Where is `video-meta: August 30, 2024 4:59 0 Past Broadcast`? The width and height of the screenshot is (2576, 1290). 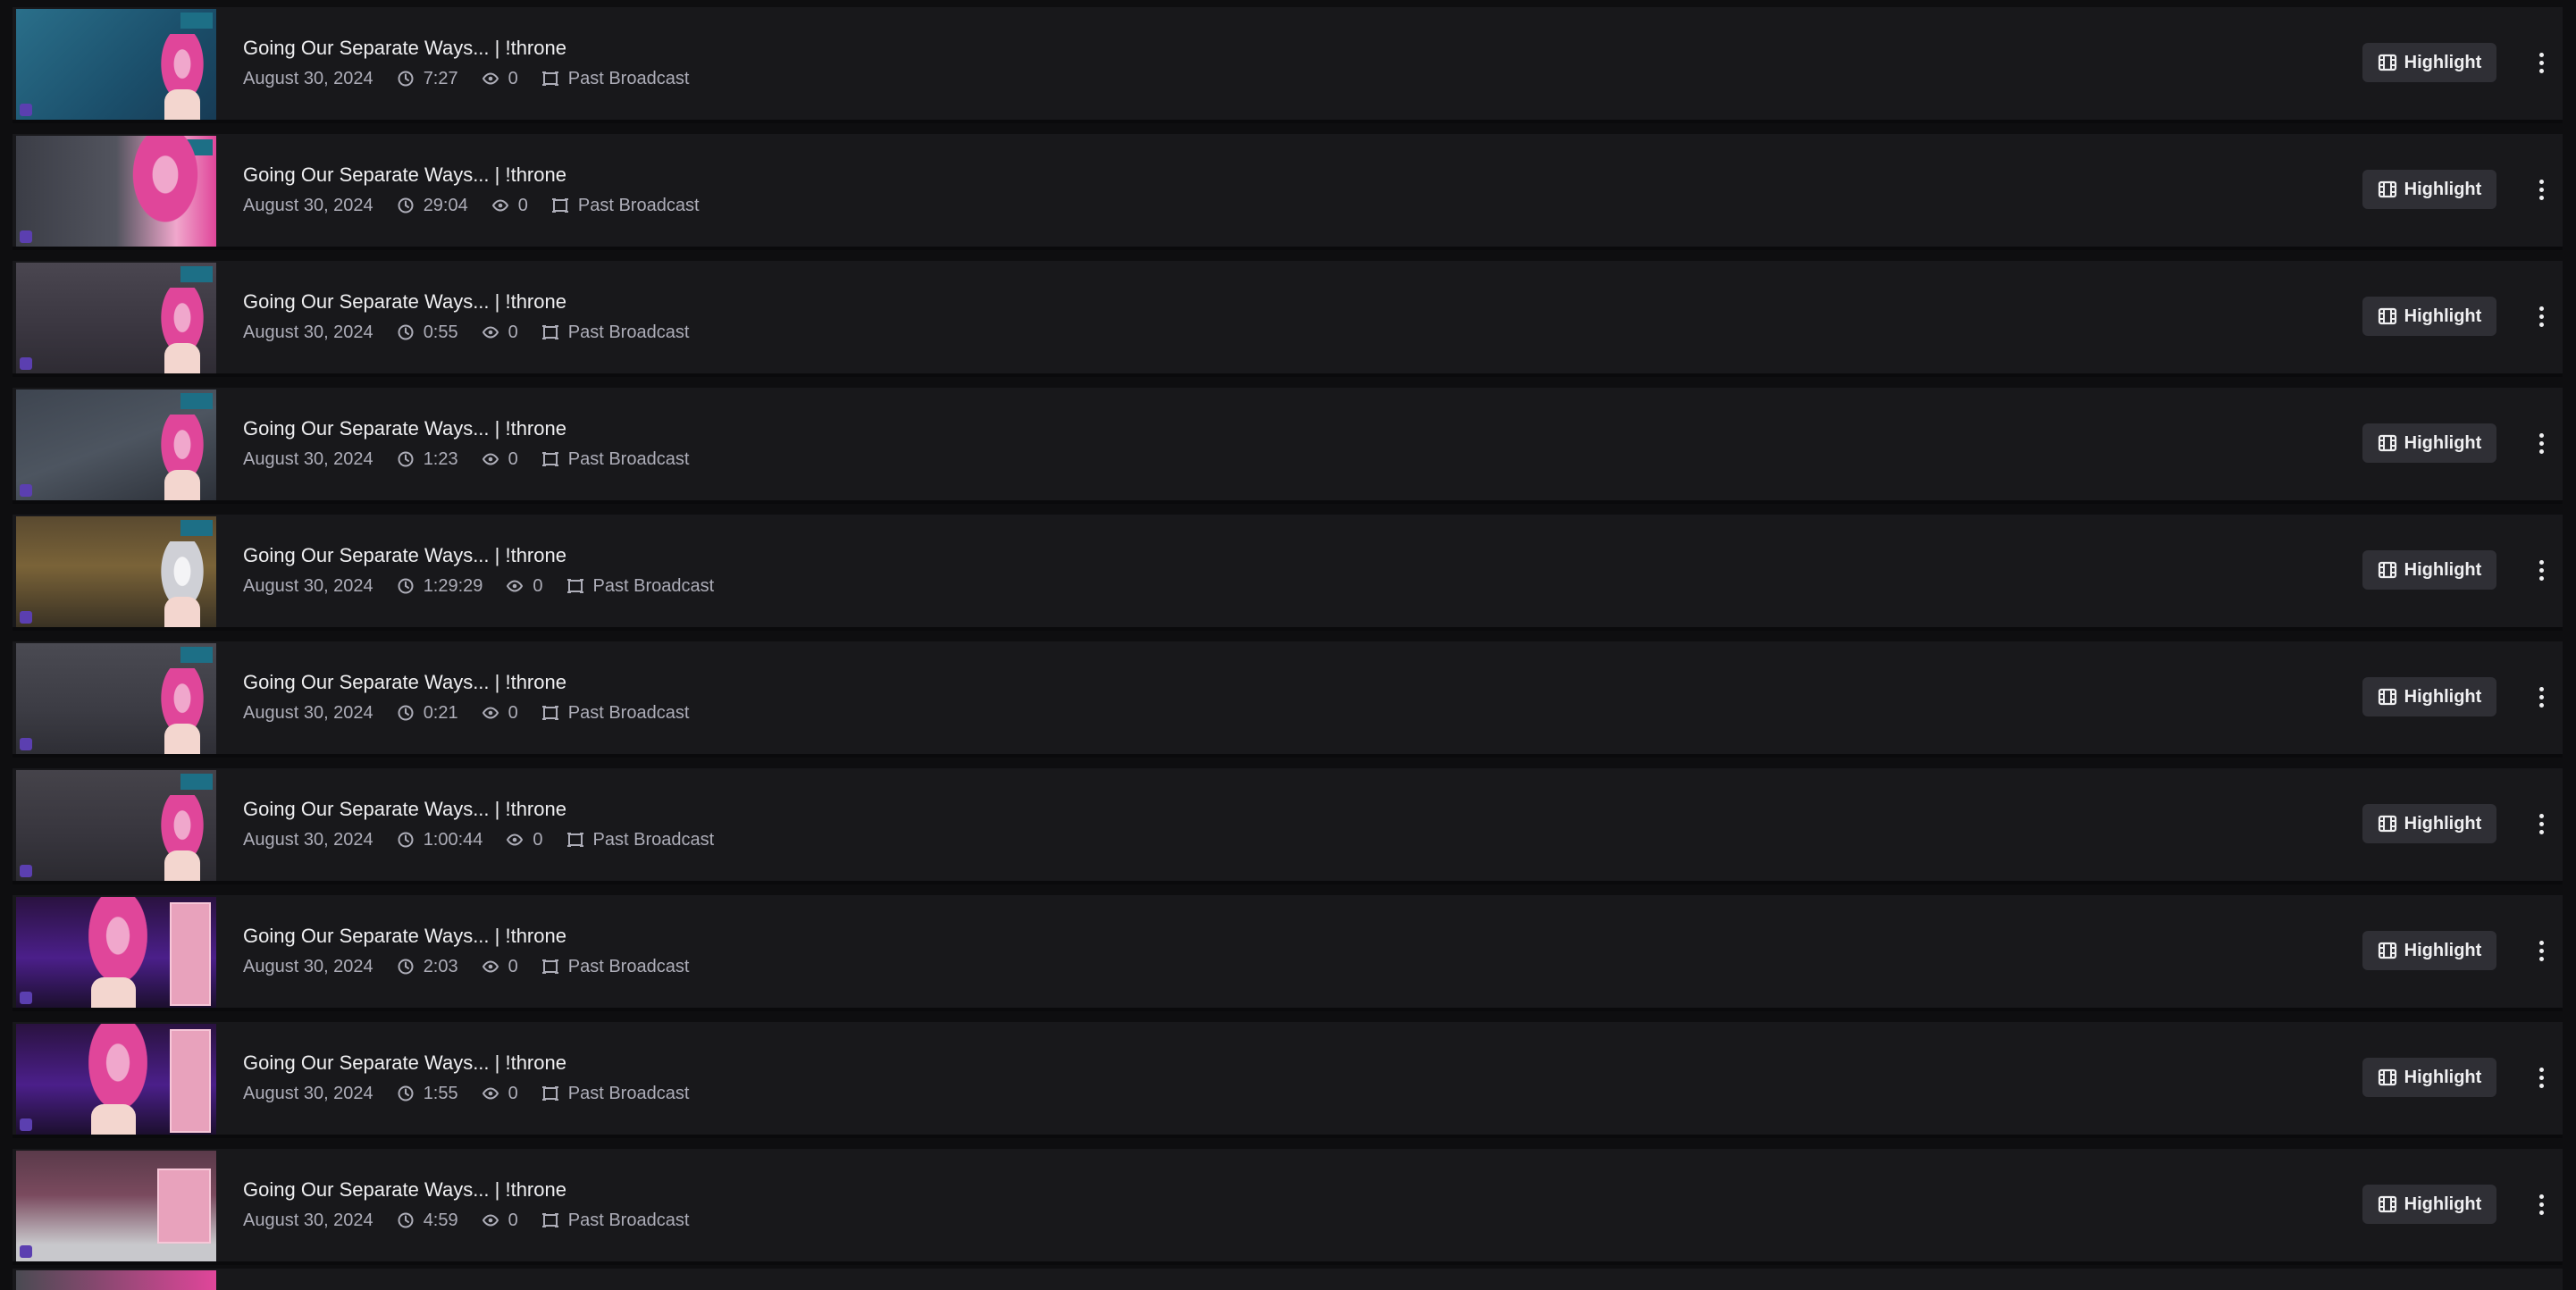
video-meta: August 30, 2024 4:59 0 Past Broadcast is located at coordinates (466, 1220).